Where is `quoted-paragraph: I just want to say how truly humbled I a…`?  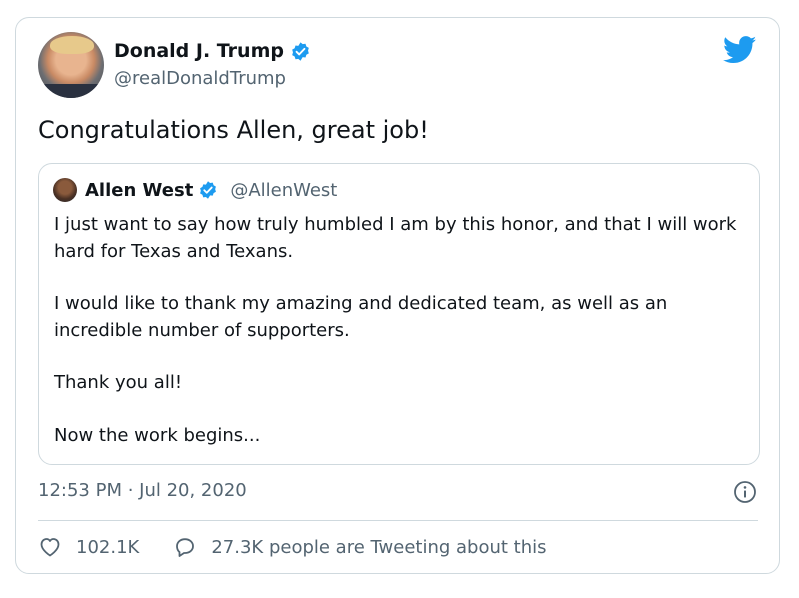 quoted-paragraph: I just want to say how truly humbled I a… is located at coordinates (395, 238).